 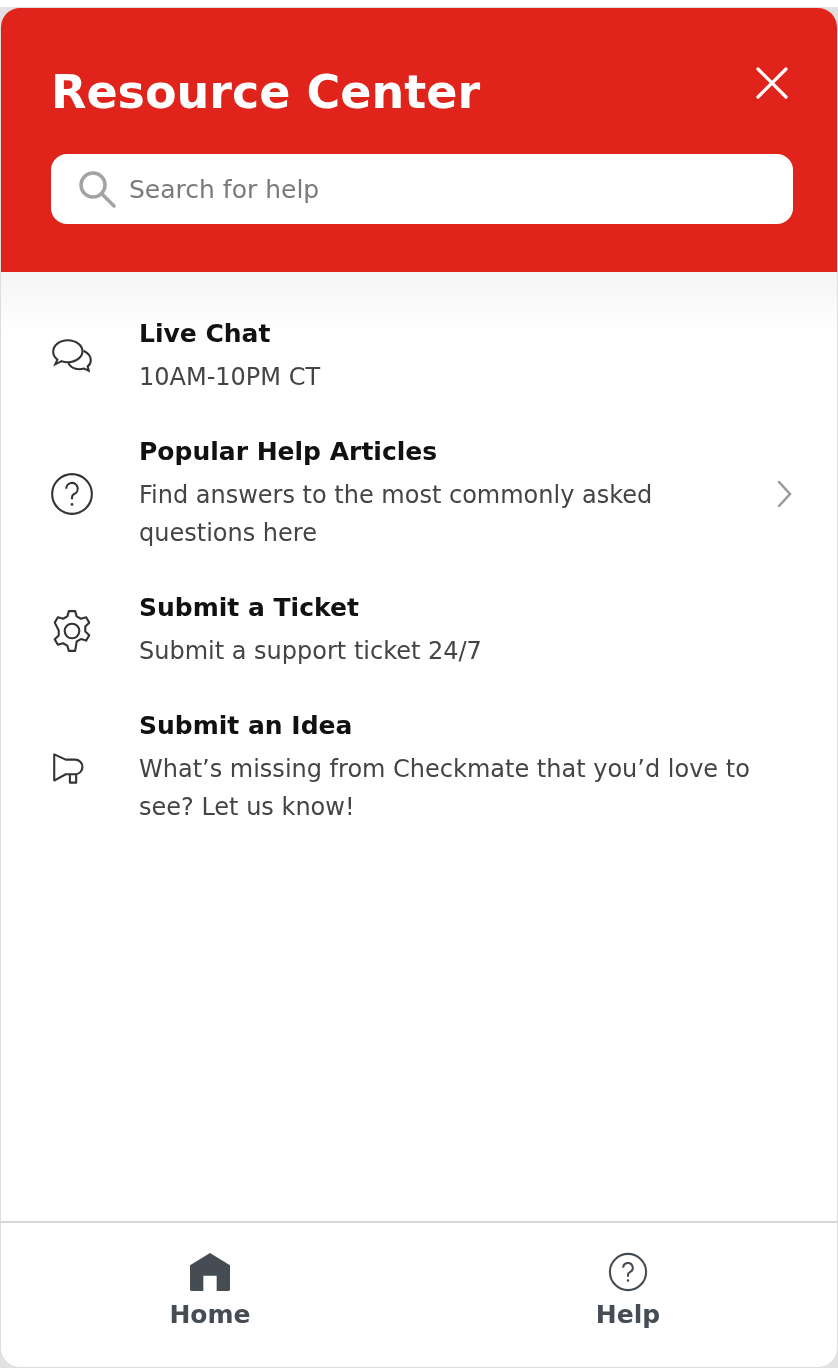 What do you see at coordinates (311, 651) in the screenshot?
I see `item-description: Submit a support ticket 24/7` at bounding box center [311, 651].